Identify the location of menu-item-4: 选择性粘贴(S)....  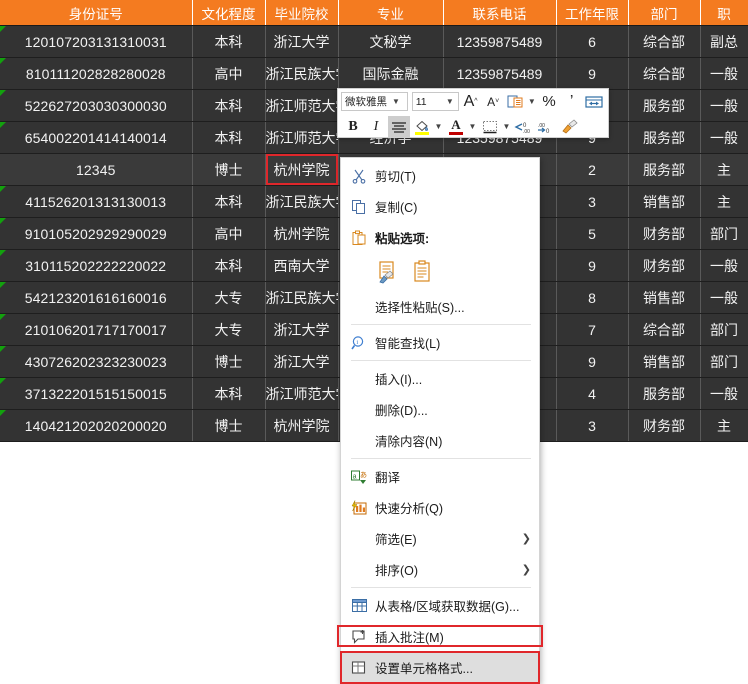
(440, 306).